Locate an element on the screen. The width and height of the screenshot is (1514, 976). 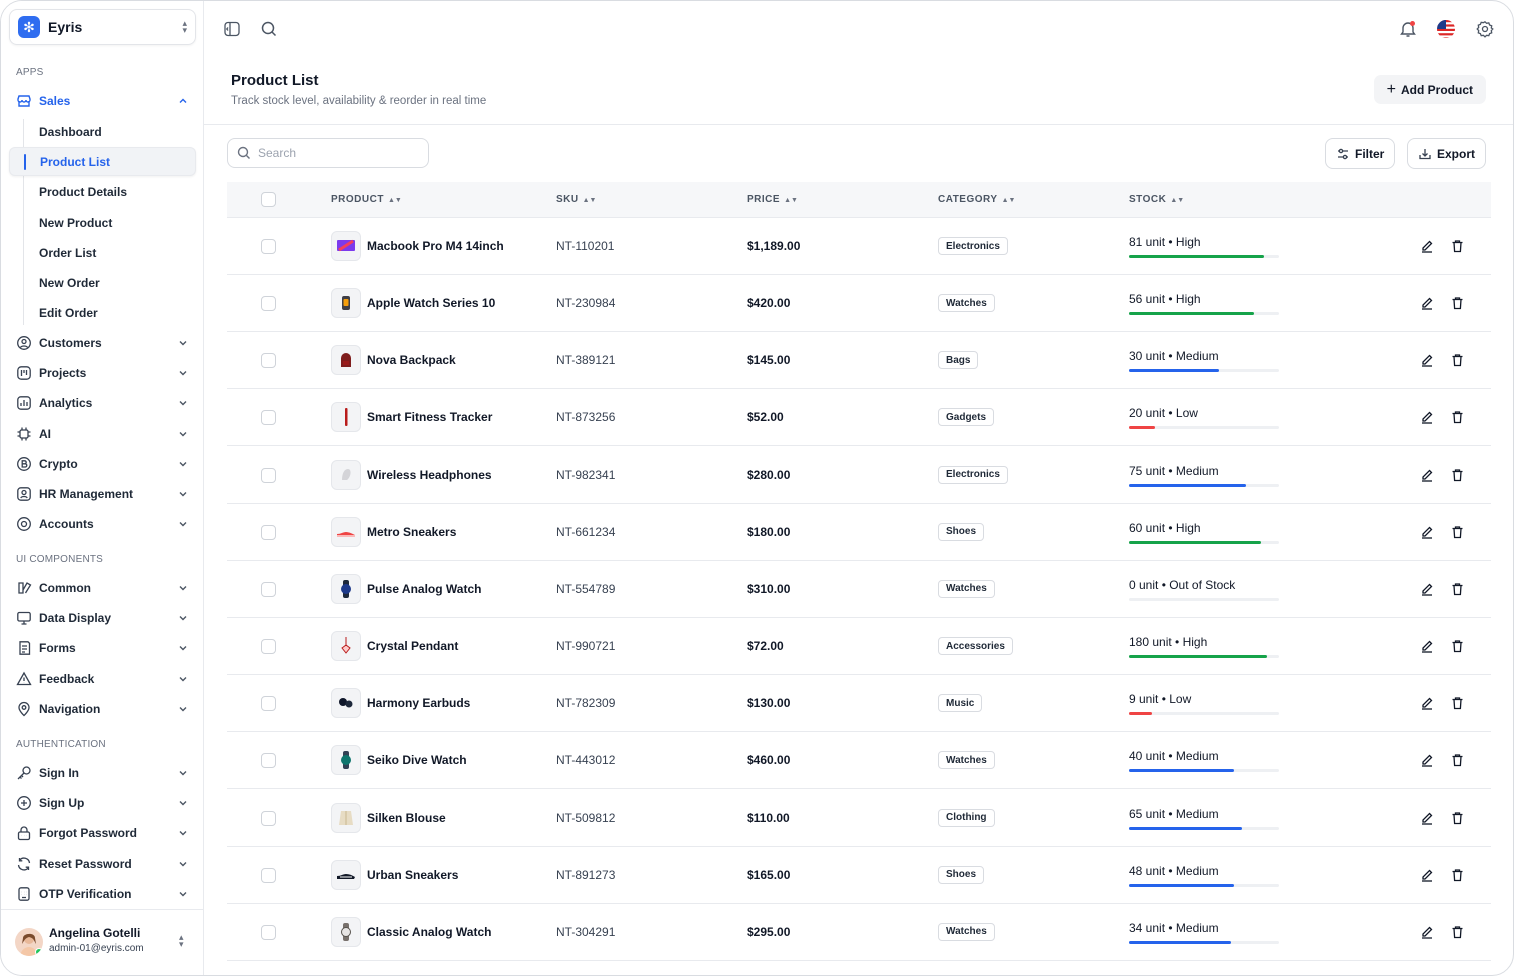
sidebar-item-forgot-password: Forgot Password is located at coordinates (102, 833).